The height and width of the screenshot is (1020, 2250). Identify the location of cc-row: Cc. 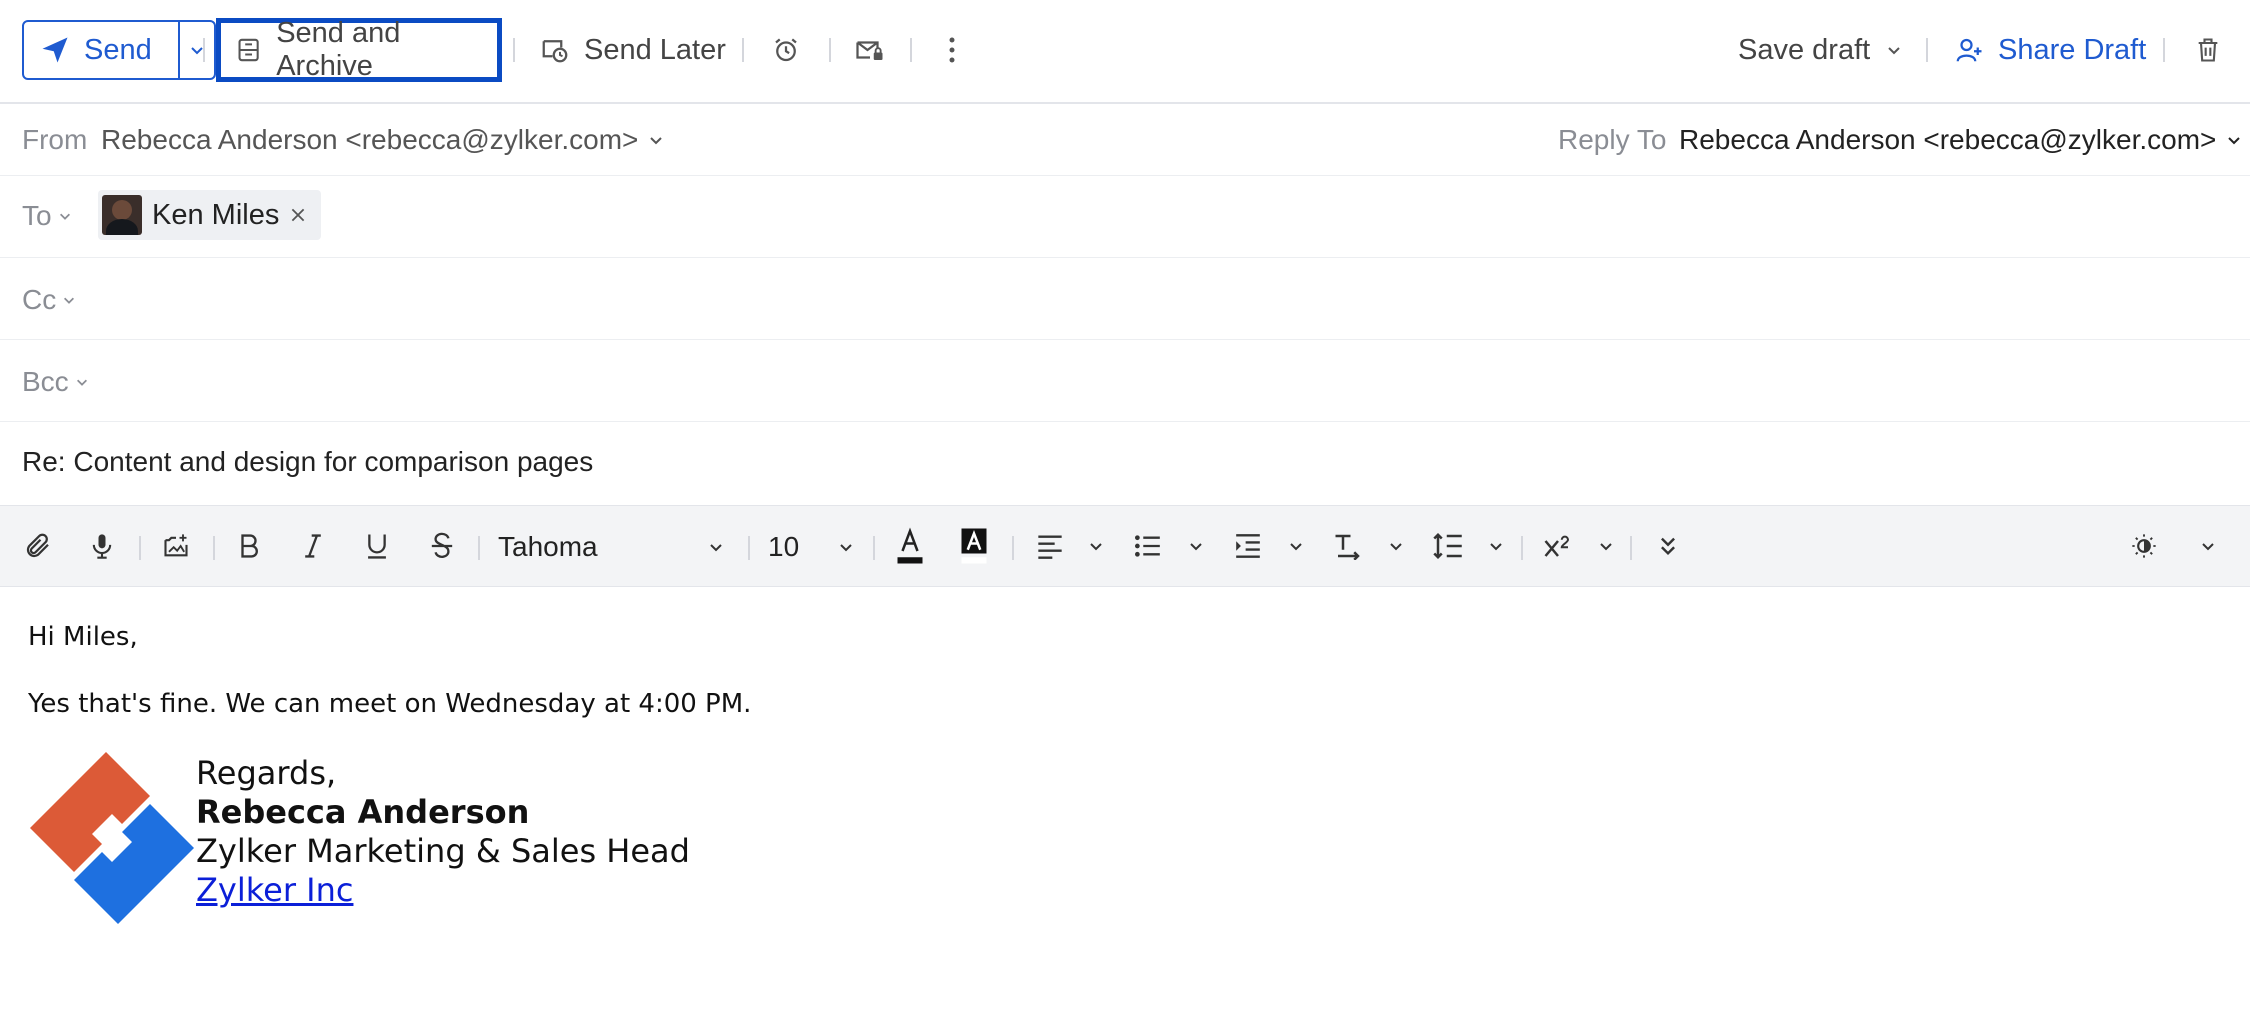
(1125, 299).